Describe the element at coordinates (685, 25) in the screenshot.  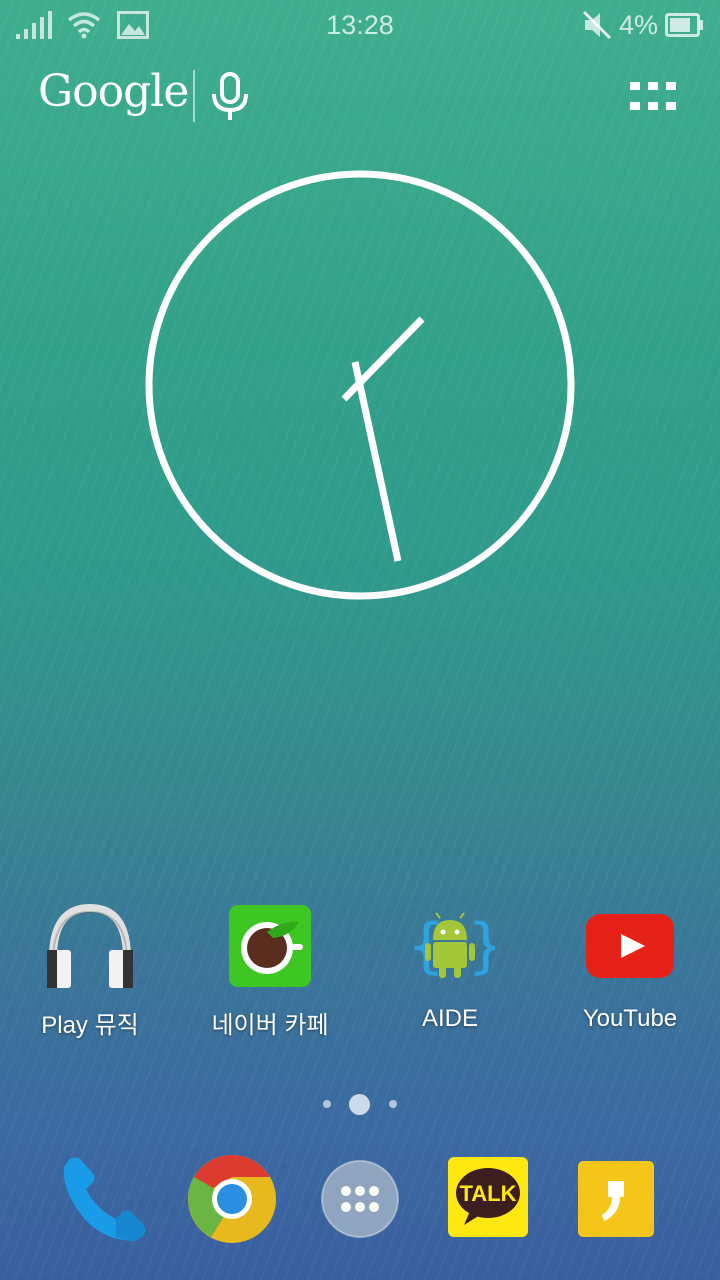
I see `battery-icon` at that location.